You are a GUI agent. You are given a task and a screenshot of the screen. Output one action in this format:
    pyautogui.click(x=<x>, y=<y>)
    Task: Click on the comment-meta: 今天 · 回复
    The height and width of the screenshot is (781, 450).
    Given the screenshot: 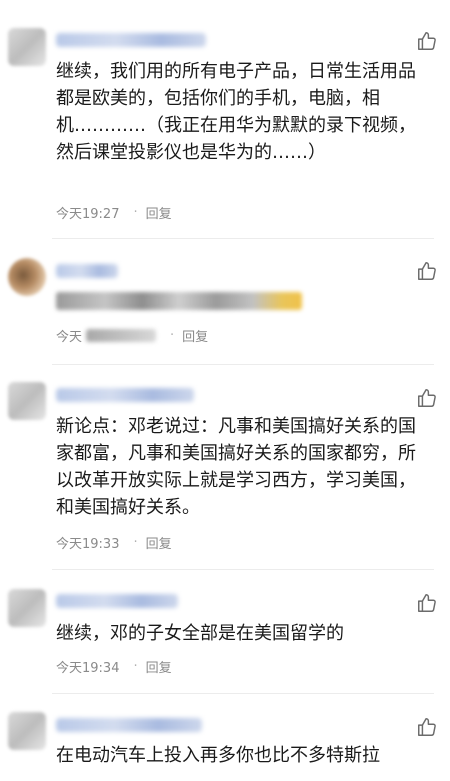 What is the action you would take?
    pyautogui.click(x=132, y=335)
    